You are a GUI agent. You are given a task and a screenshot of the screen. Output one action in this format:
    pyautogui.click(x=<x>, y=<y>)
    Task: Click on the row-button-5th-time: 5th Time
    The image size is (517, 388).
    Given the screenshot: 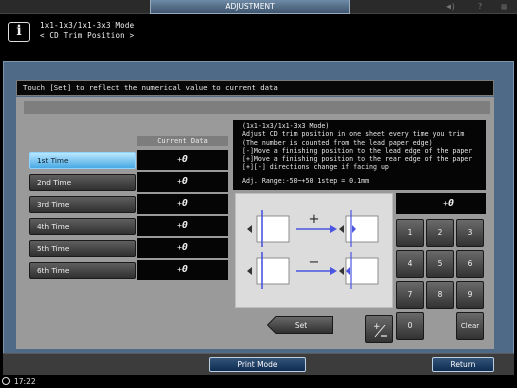 What is the action you would take?
    pyautogui.click(x=82, y=248)
    